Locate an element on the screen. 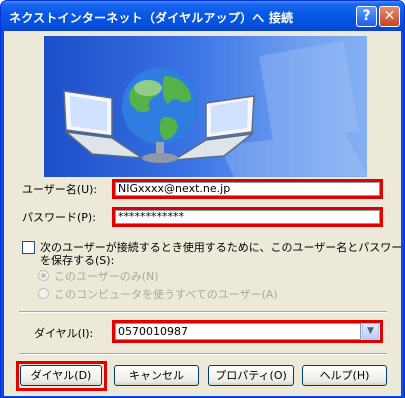  cancel-button: キャンセル is located at coordinates (156, 375).